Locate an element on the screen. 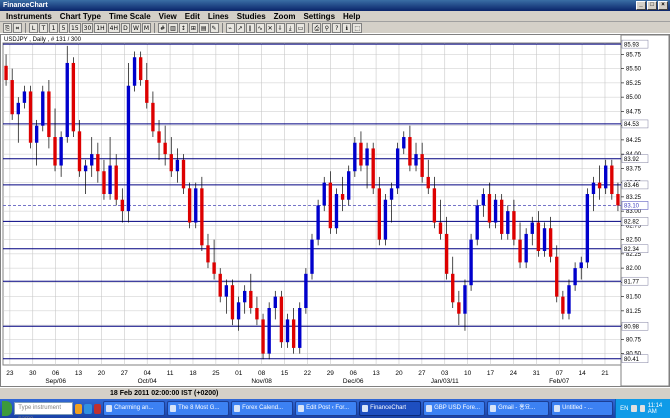 The width and height of the screenshot is (670, 418). menu-chart-type: Chart Type is located at coordinates (80, 16).